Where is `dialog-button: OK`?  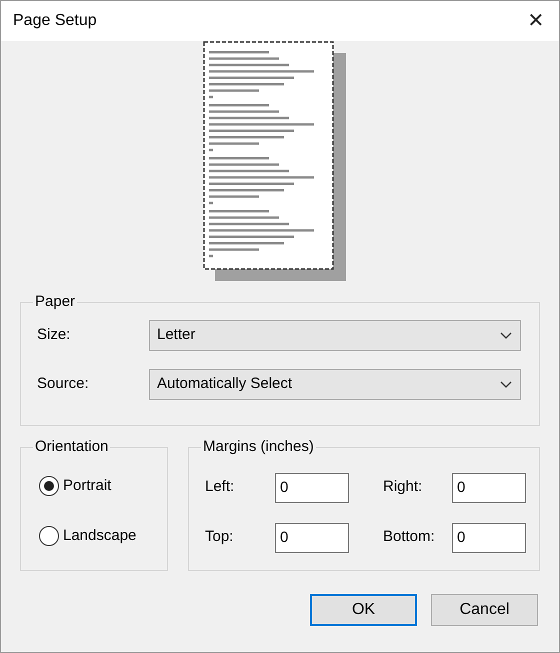
dialog-button: OK is located at coordinates (363, 610).